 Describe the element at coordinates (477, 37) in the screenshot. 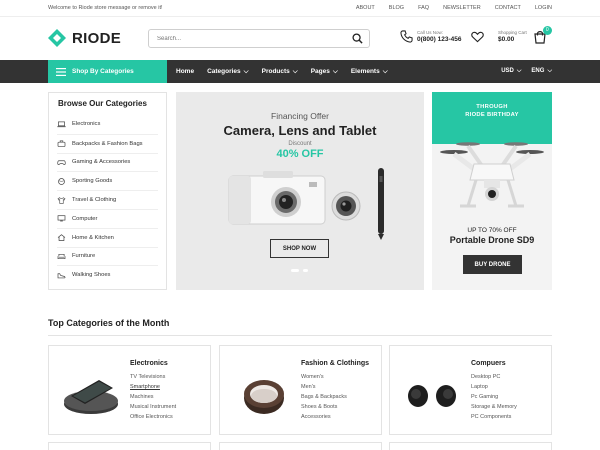

I see `heart-icon` at that location.